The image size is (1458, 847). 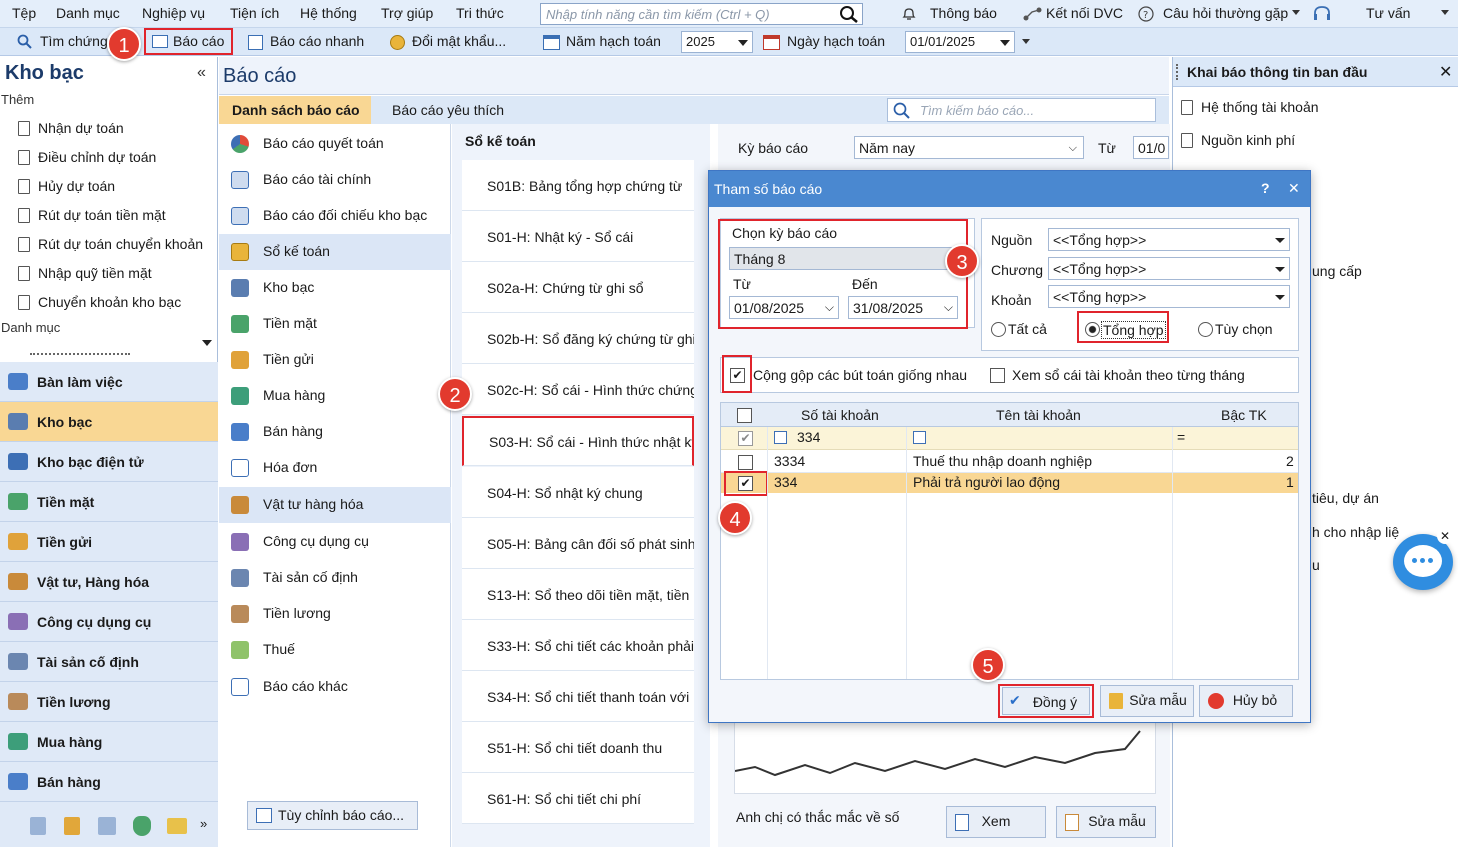 I want to click on category-tax: Thuế, so click(x=335, y=650).